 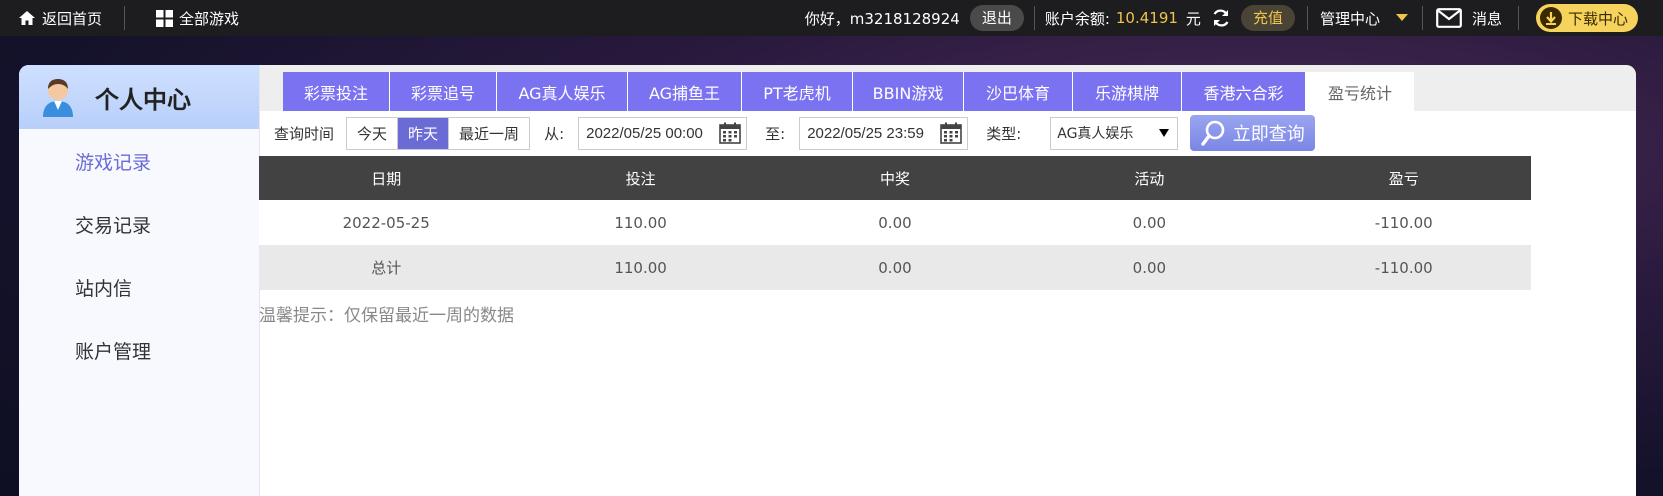 I want to click on query-button-label: 立即查询, so click(x=1268, y=134).